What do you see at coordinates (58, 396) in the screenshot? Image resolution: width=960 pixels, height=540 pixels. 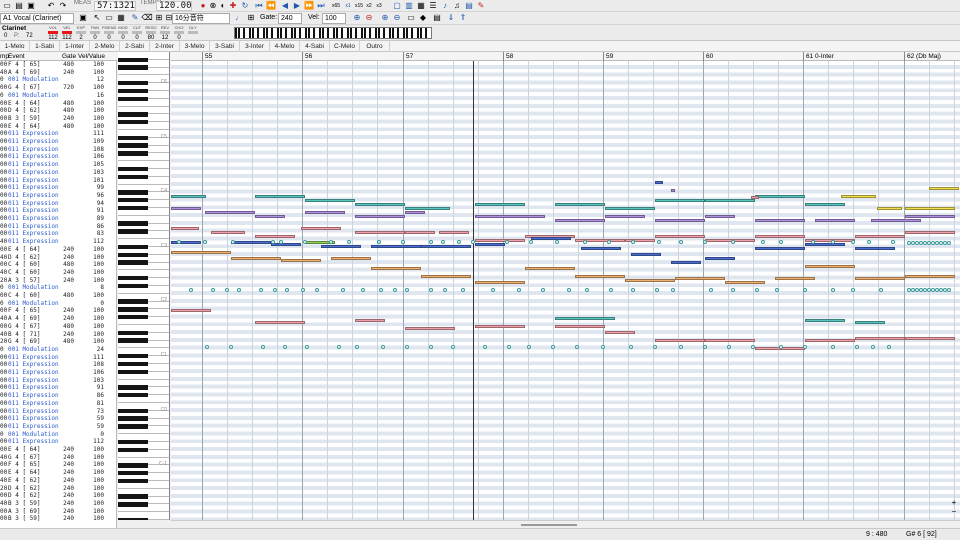 I see `event-row: 00 011 Expression 86` at bounding box center [58, 396].